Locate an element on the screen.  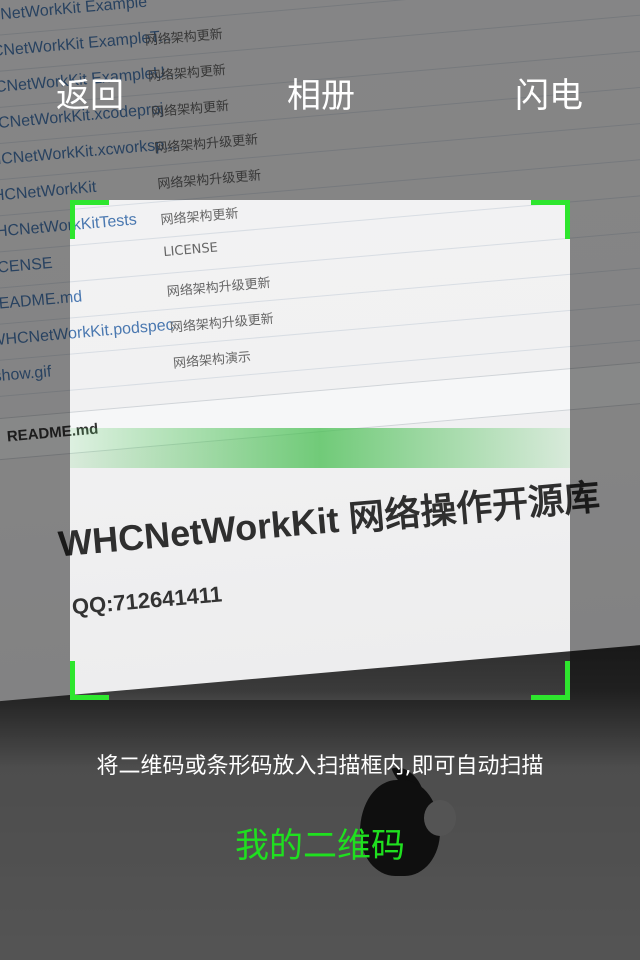
scan-corner-bottom-right is located at coordinates (550, 680).